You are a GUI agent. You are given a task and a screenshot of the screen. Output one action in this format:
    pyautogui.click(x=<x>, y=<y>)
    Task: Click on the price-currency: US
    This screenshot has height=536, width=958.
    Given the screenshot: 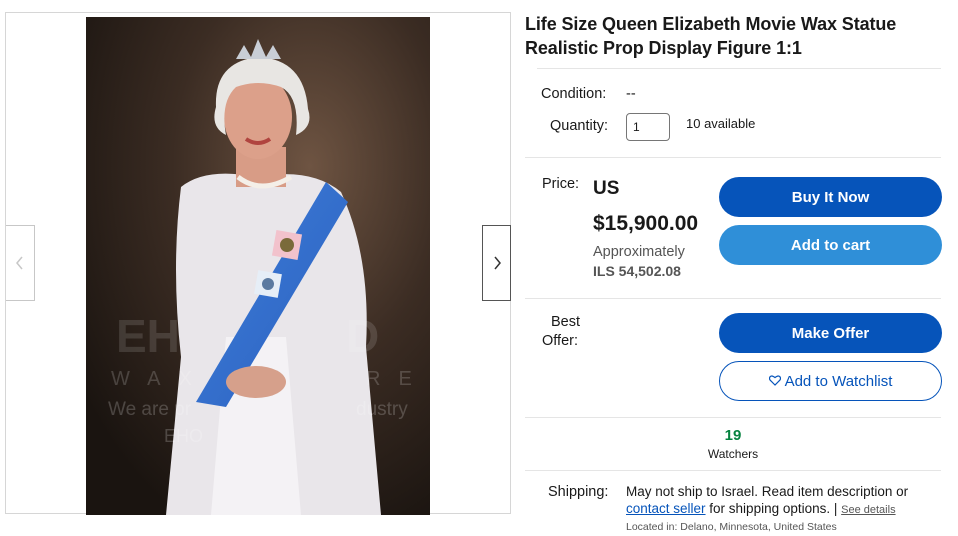 What is the action you would take?
    pyautogui.click(x=606, y=188)
    